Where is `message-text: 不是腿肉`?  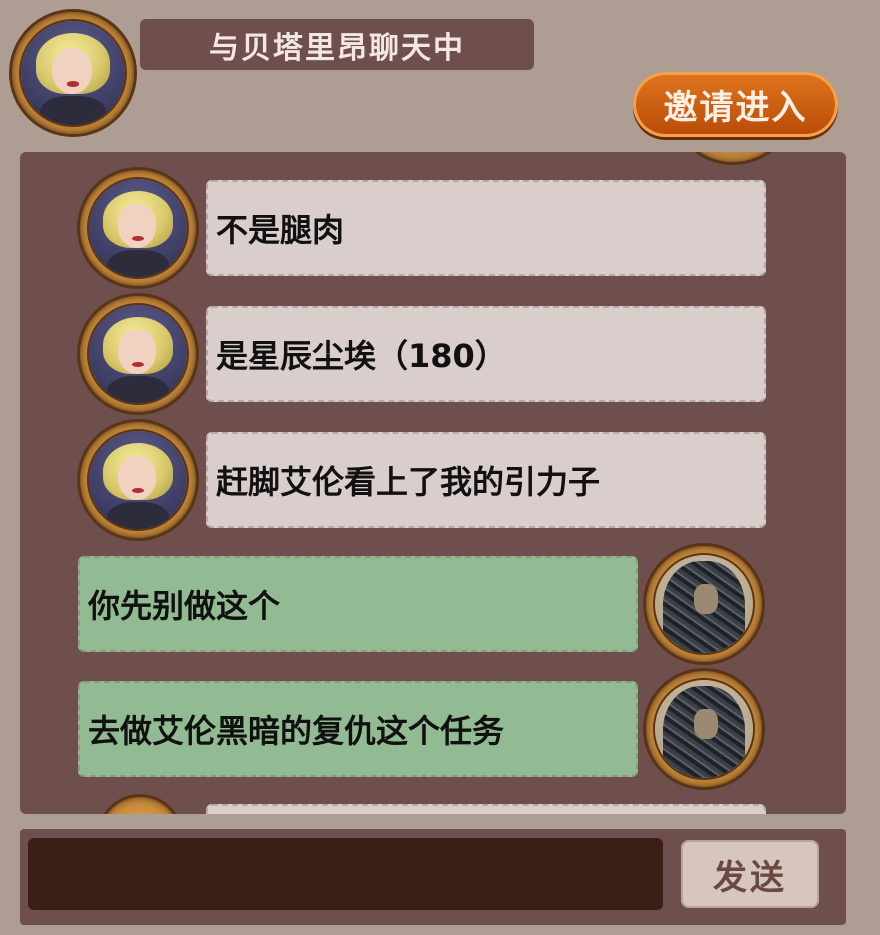
message-text: 不是腿肉 is located at coordinates (280, 230).